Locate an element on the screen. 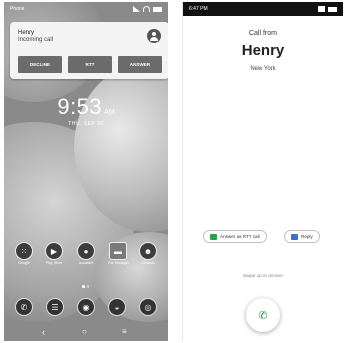  status-app-label: Phone is located at coordinates (17, 9).